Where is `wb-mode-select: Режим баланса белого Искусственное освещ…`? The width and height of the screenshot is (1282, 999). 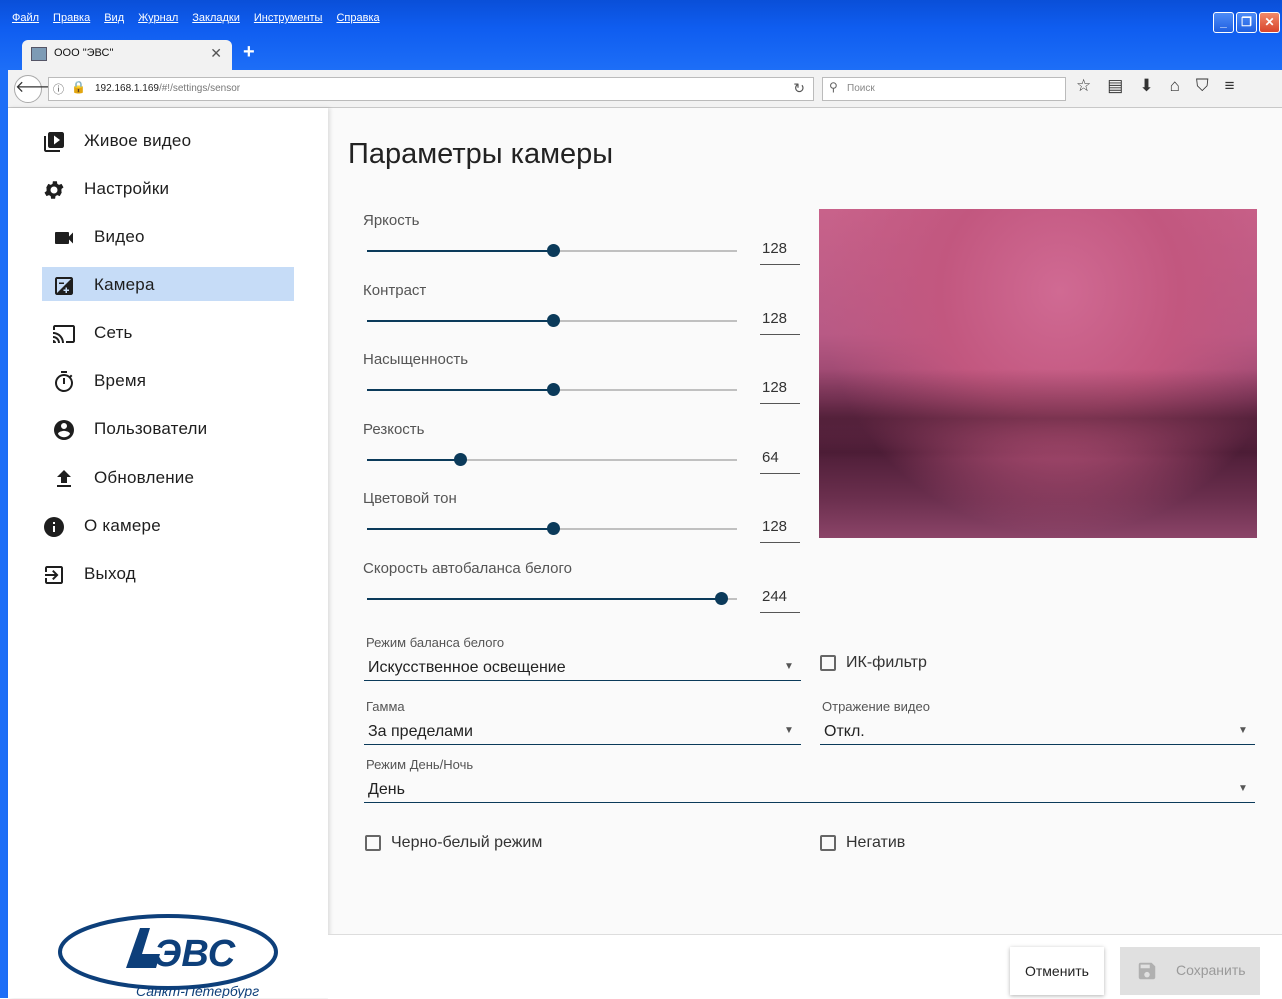 wb-mode-select: Режим баланса белого Искусственное освещ… is located at coordinates (582, 660).